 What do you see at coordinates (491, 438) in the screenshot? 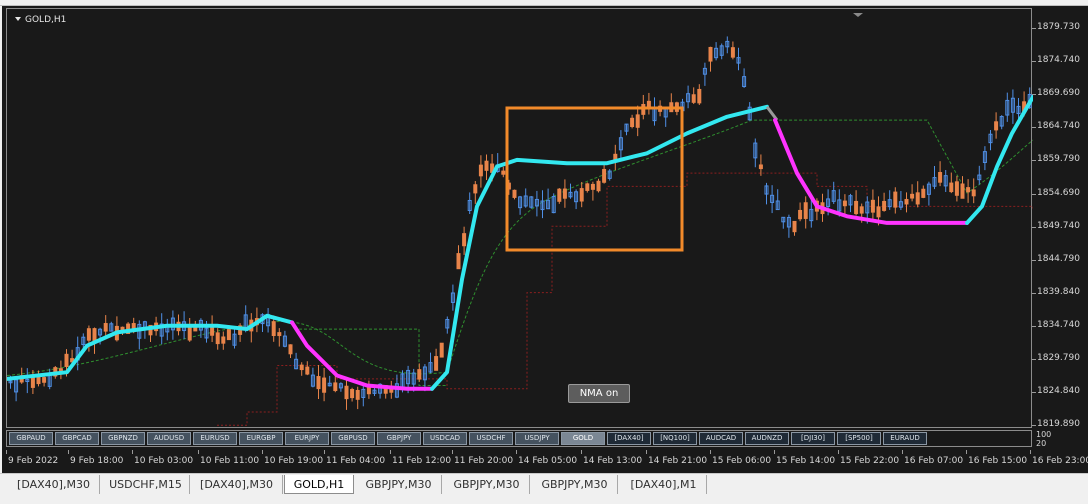
I see `symbol-button-usdchf: USDCHF` at bounding box center [491, 438].